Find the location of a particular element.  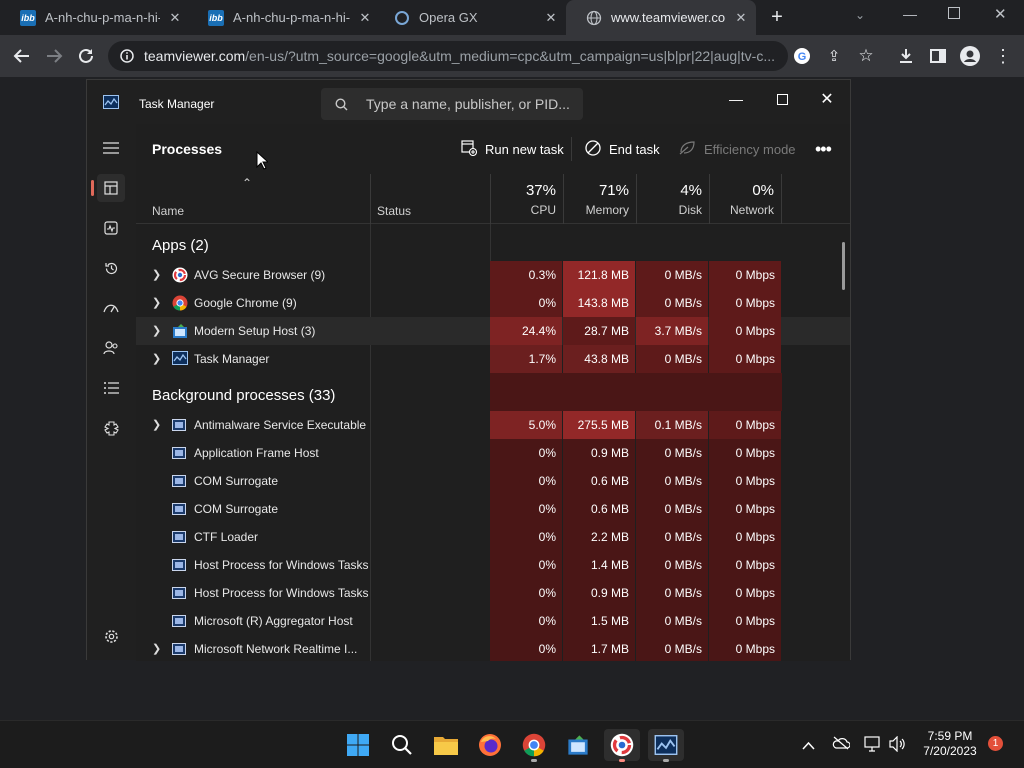

cpu-column-label: CPU is located at coordinates (543, 210).